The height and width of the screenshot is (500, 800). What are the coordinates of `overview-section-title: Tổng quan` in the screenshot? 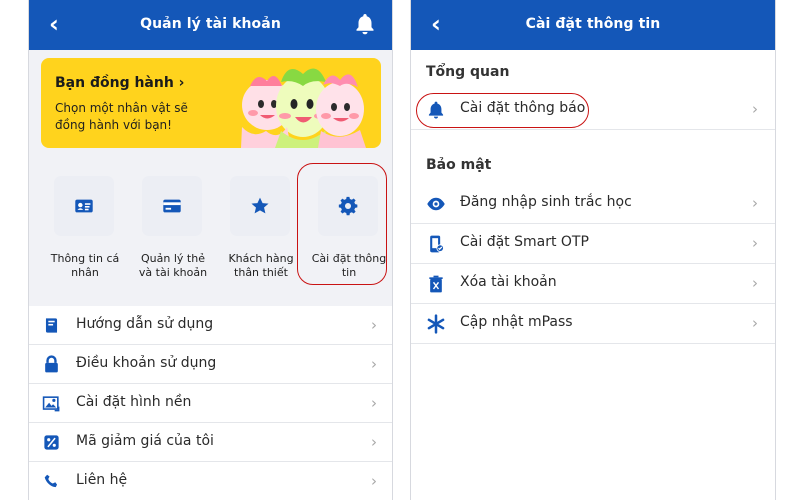 It's located at (468, 72).